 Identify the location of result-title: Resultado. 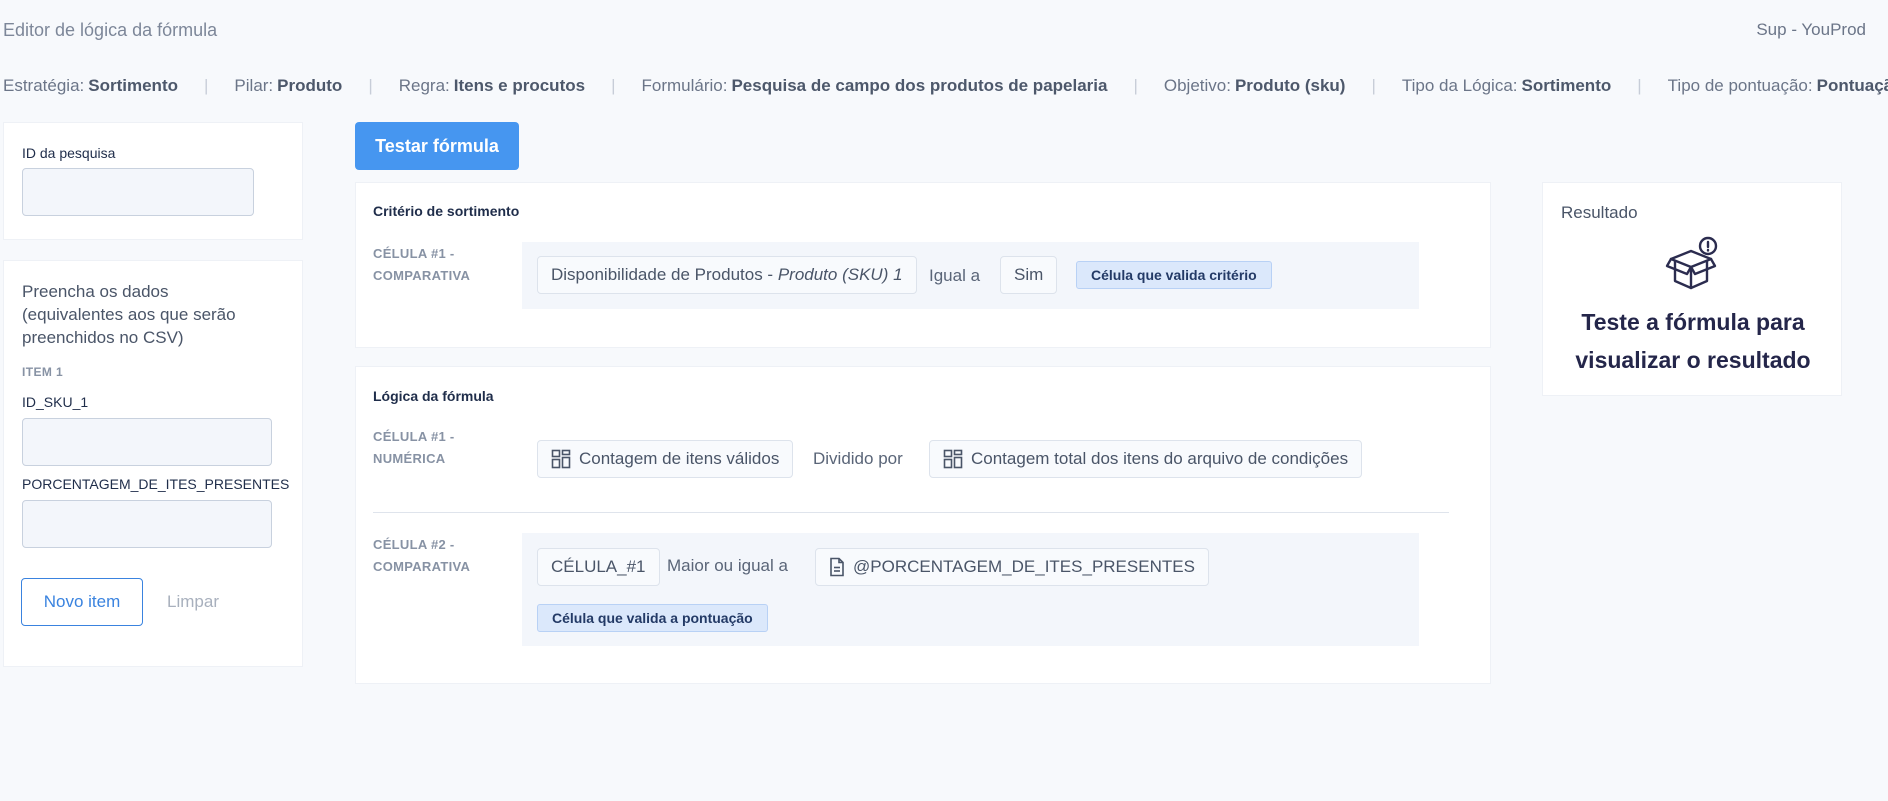
(1599, 212).